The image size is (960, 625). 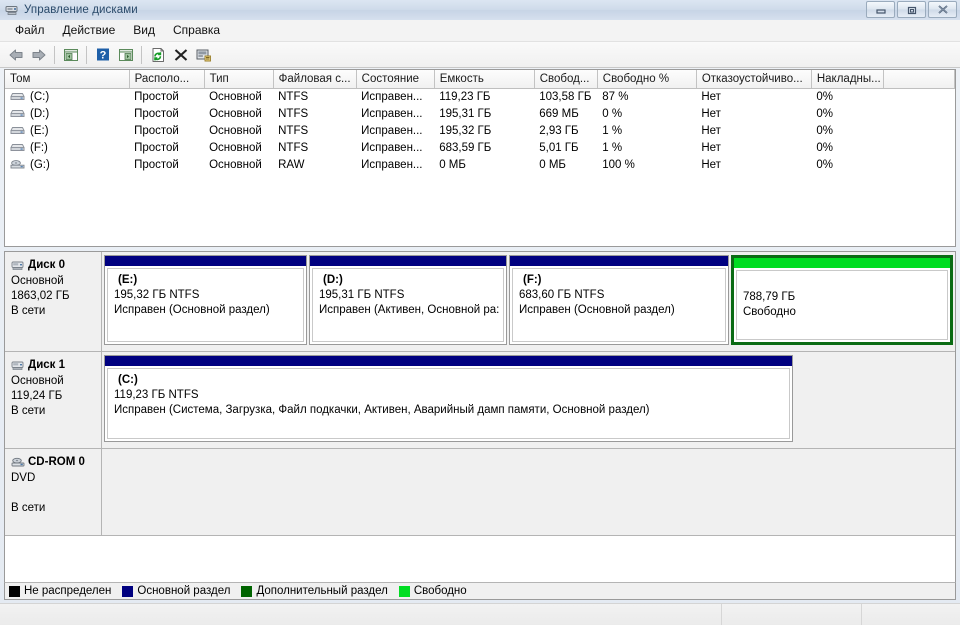 What do you see at coordinates (552, 164) in the screenshot?
I see `volume-cell-free: 0 МБ` at bounding box center [552, 164].